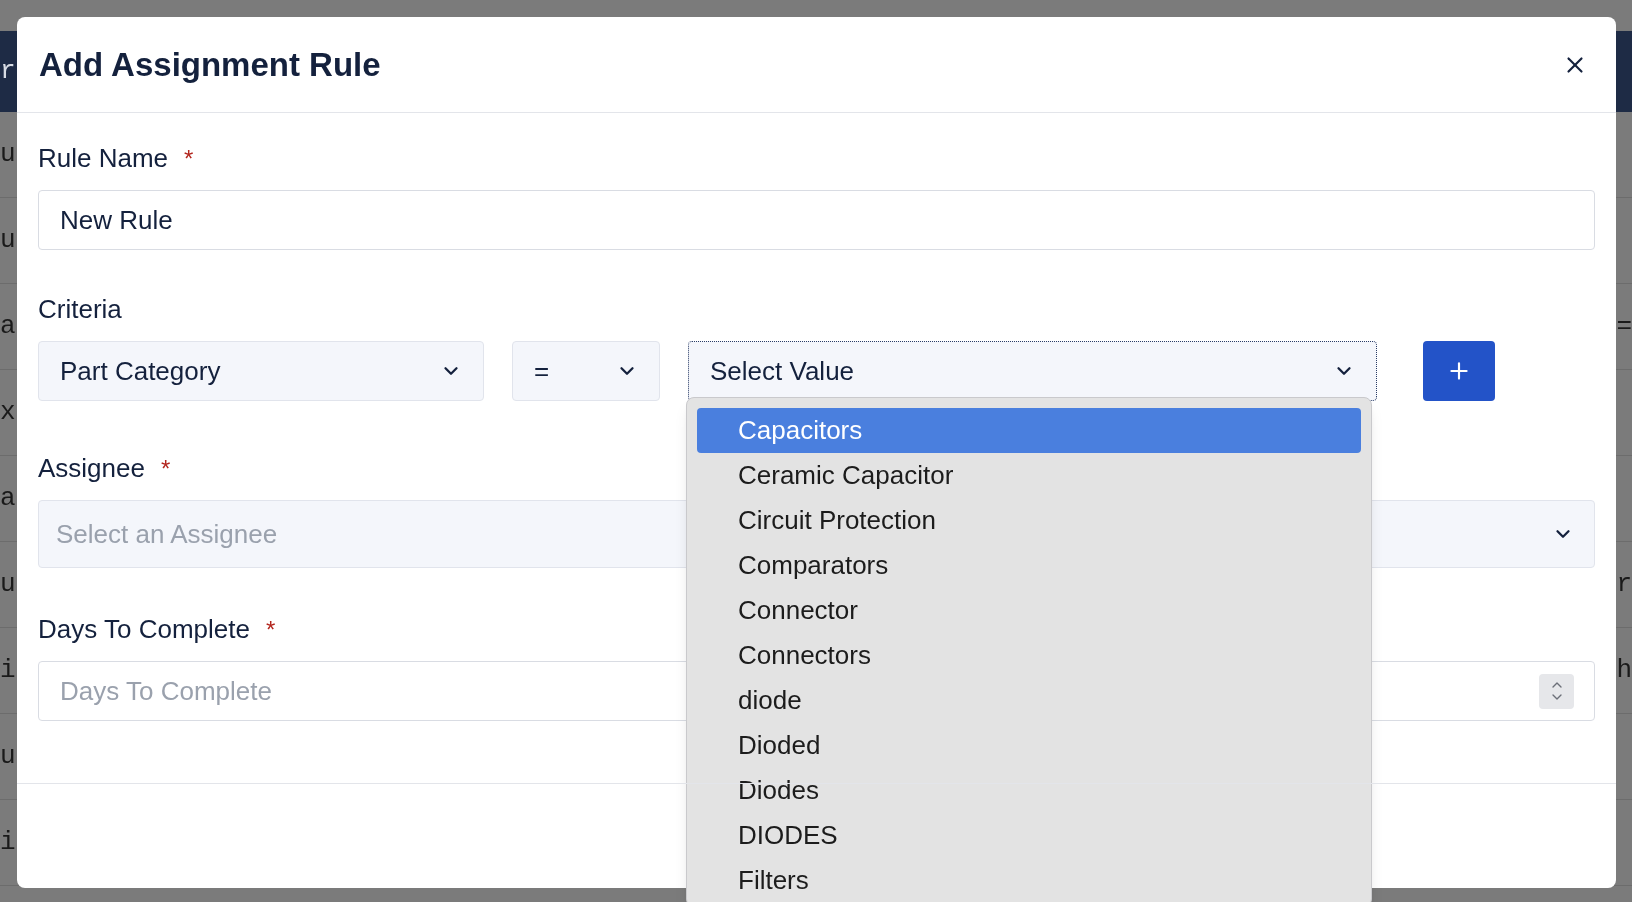  What do you see at coordinates (144, 629) in the screenshot?
I see `field-label: Days To Complete` at bounding box center [144, 629].